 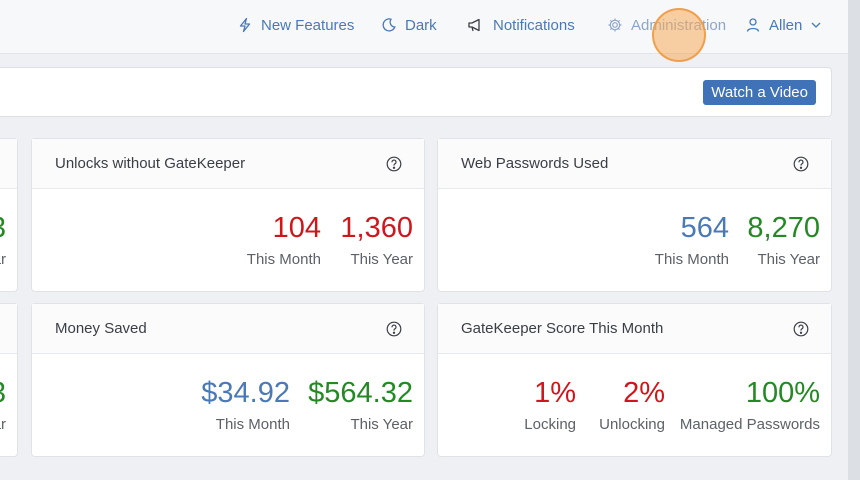 What do you see at coordinates (679, 25) in the screenshot?
I see `administration-label: Administration` at bounding box center [679, 25].